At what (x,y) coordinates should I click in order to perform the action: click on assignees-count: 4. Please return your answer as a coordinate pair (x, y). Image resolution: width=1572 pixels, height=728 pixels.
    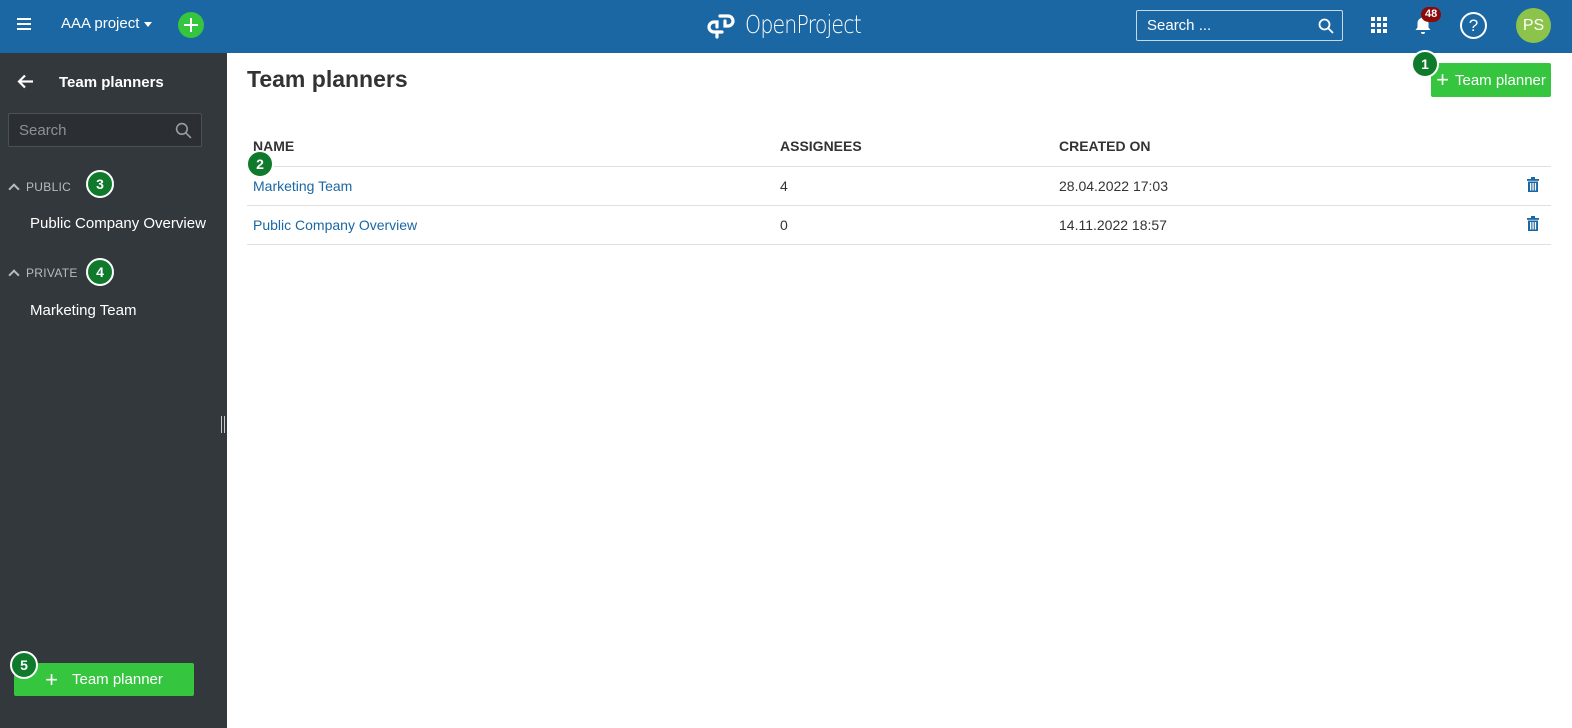
    Looking at the image, I should click on (784, 186).